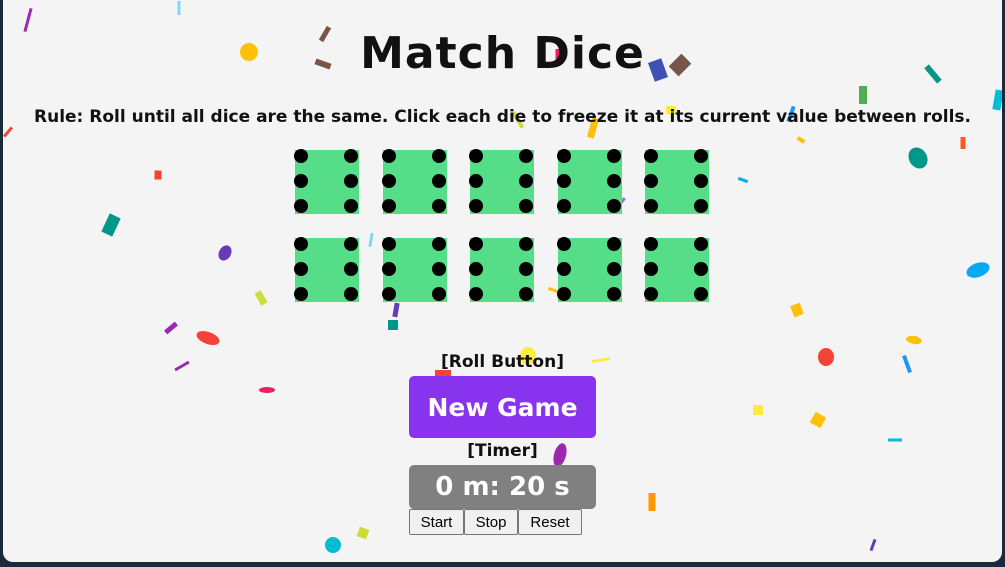 This screenshot has width=1005, height=567. Describe the element at coordinates (502, 362) in the screenshot. I see `roll-button-label: [Roll Button]` at that location.